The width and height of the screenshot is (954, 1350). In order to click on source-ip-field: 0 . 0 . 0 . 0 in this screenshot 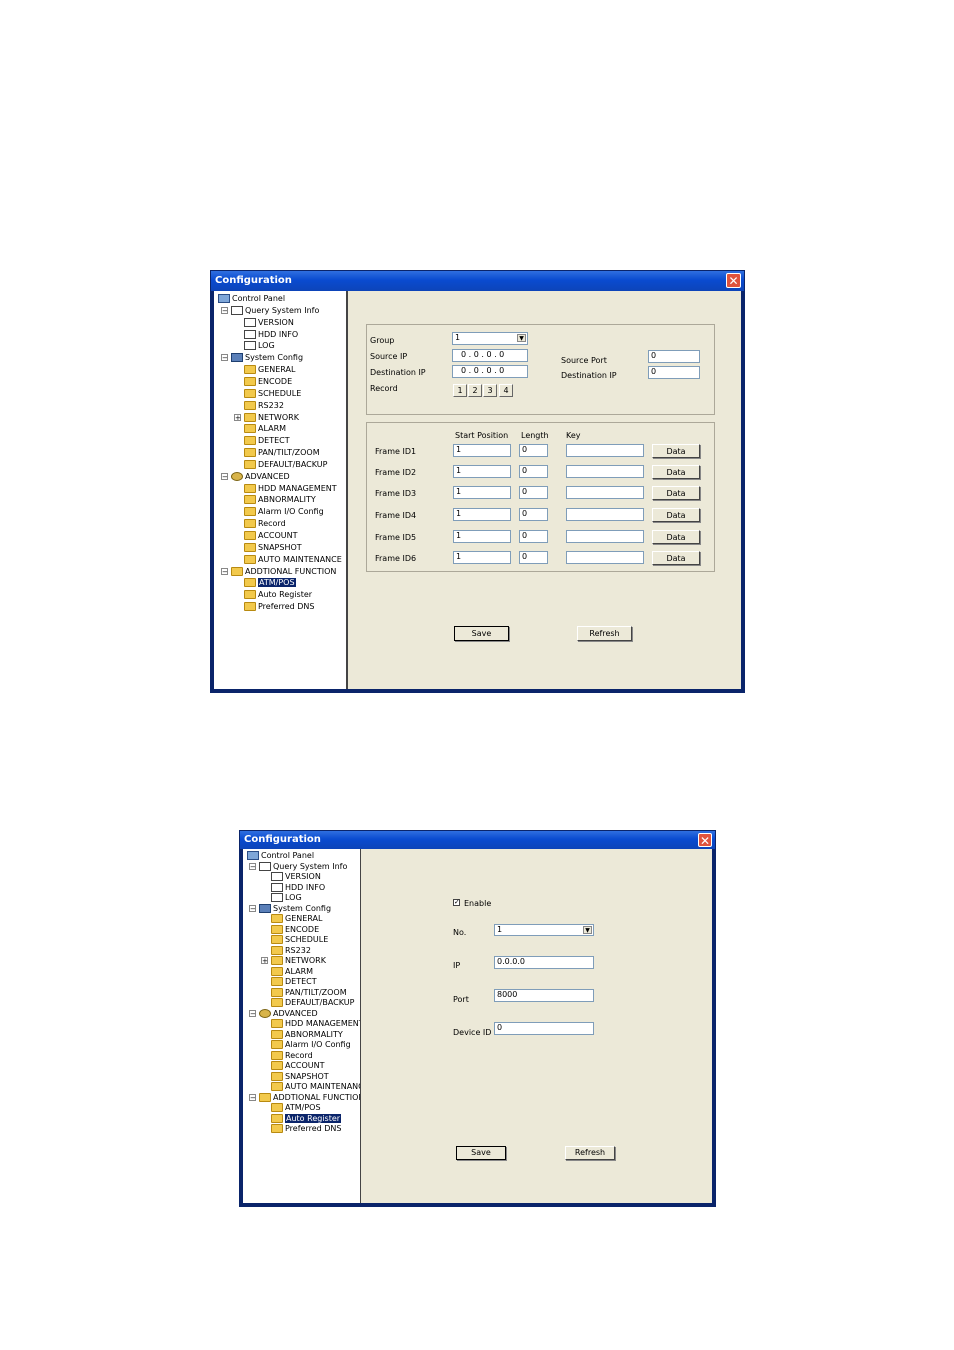, I will do `click(490, 355)`.